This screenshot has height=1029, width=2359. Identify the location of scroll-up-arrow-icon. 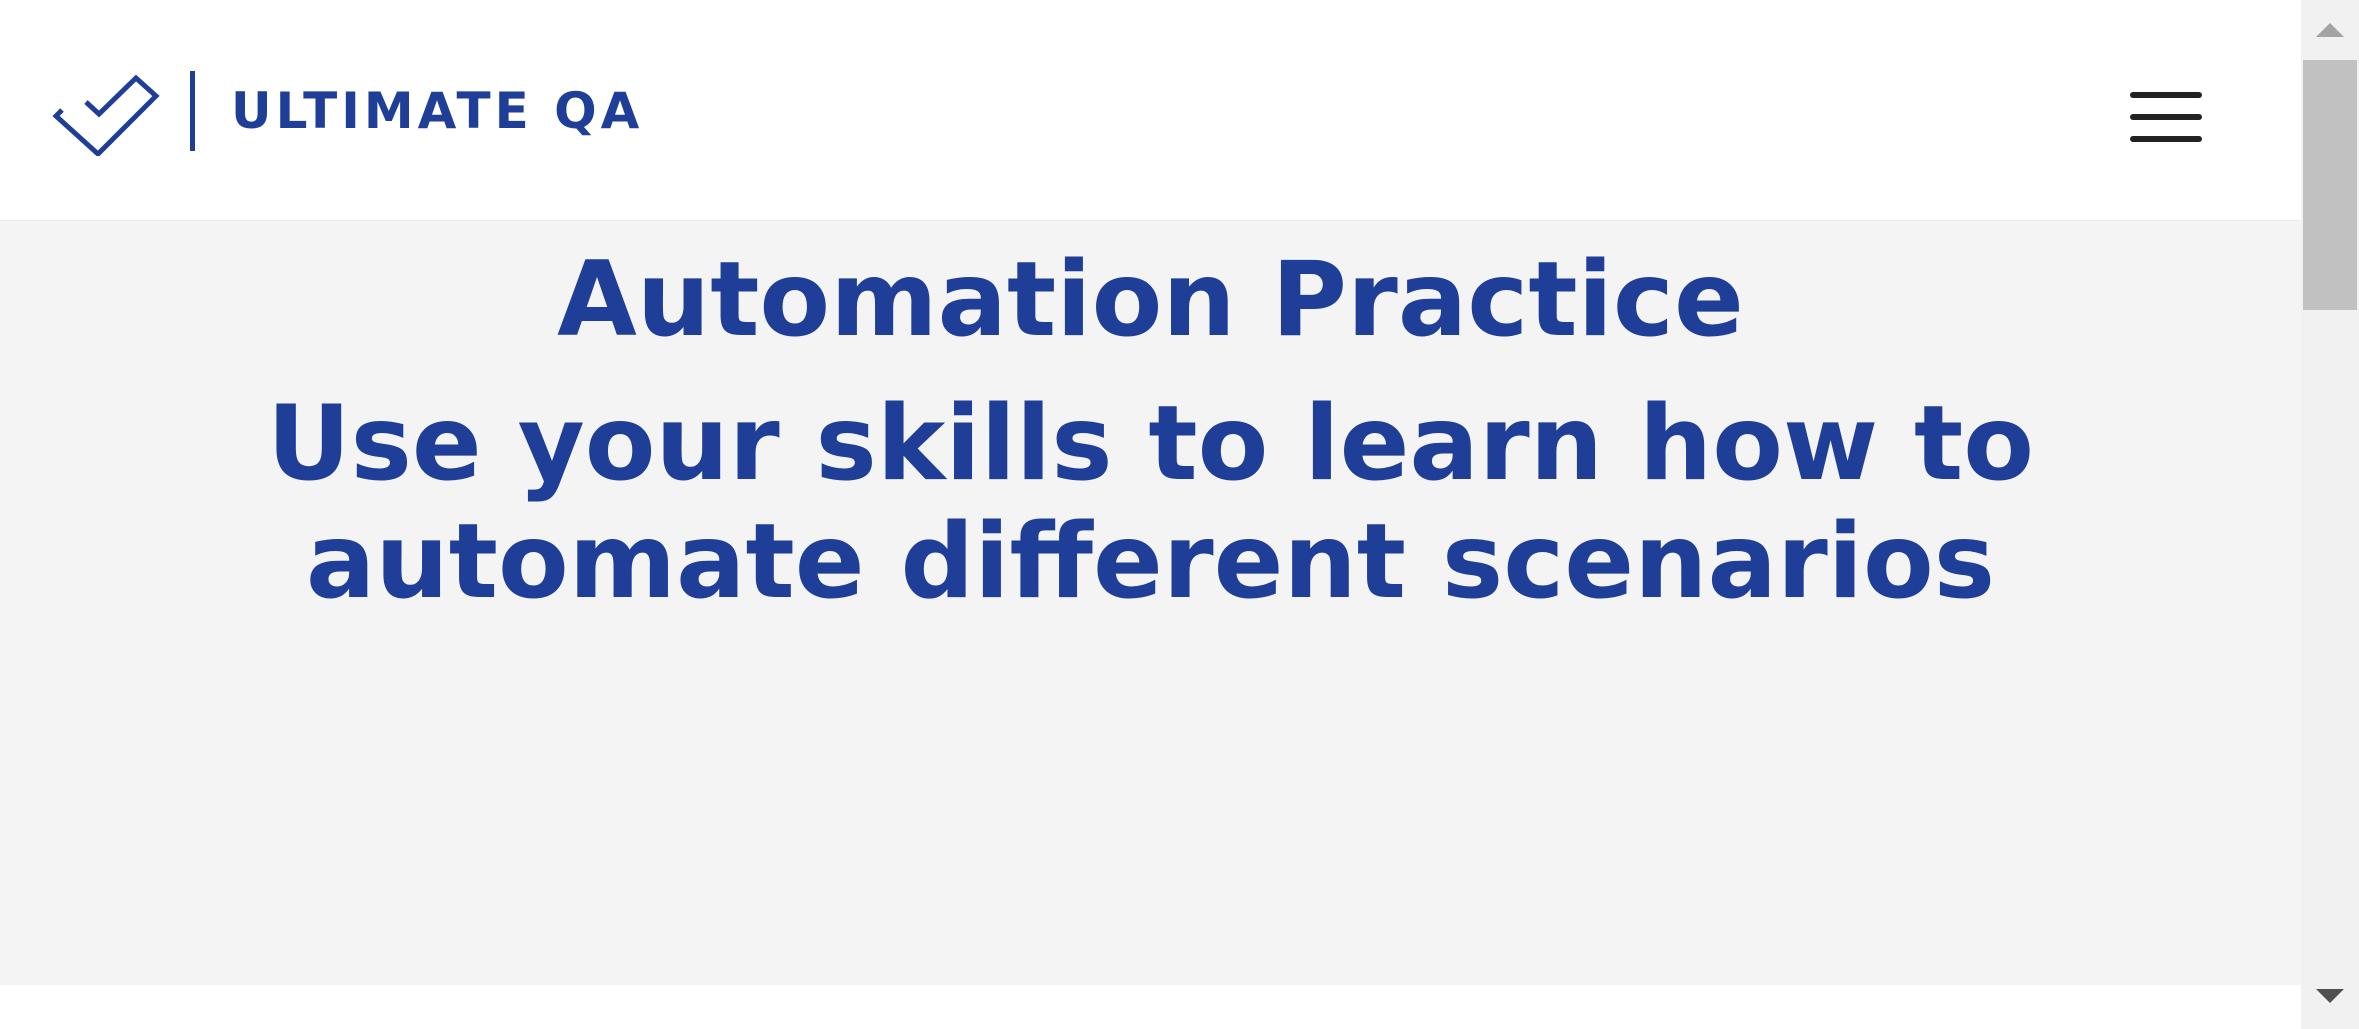
(2330, 30).